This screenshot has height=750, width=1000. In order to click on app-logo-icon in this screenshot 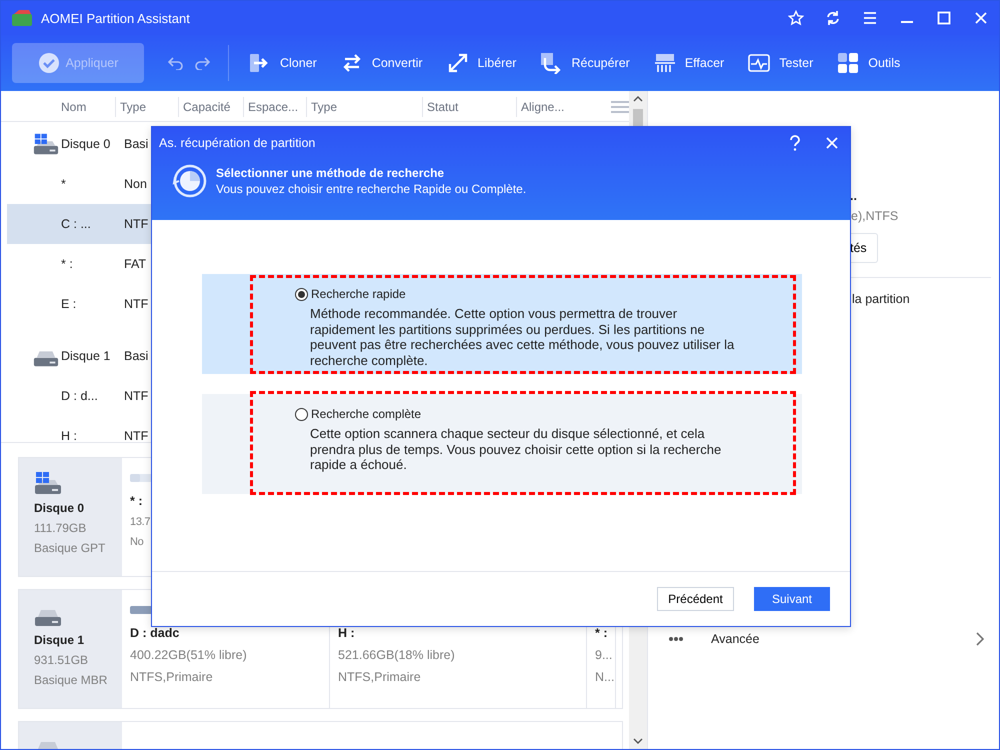, I will do `click(22, 18)`.